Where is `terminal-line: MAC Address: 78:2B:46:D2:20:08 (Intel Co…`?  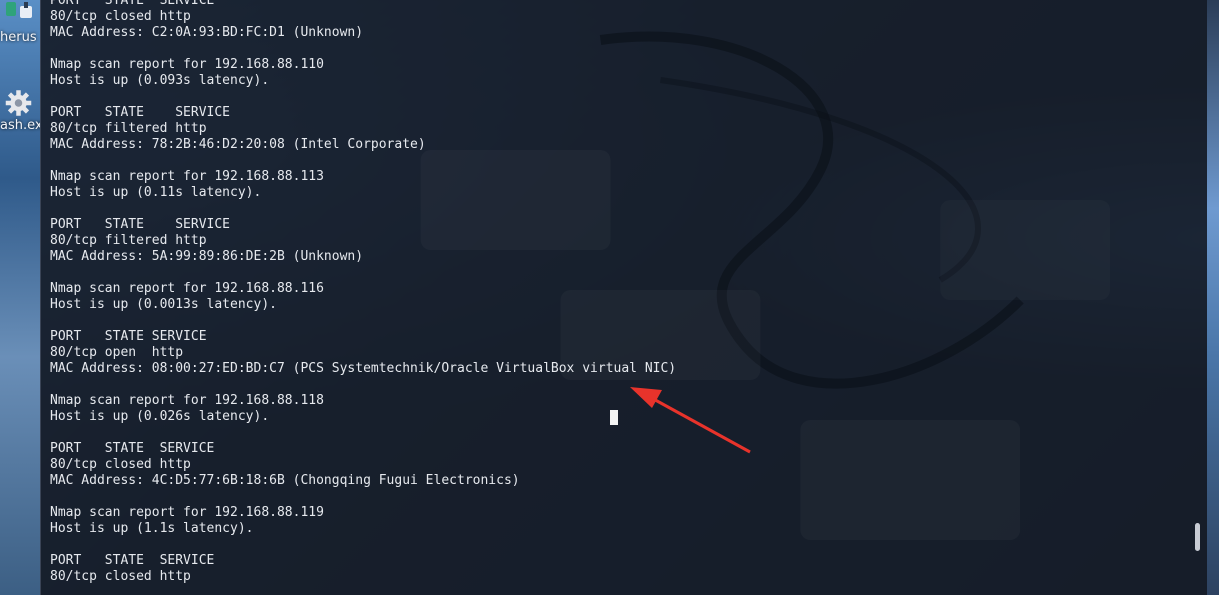 terminal-line: MAC Address: 78:2B:46:D2:20:08 (Intel Co… is located at coordinates (238, 144).